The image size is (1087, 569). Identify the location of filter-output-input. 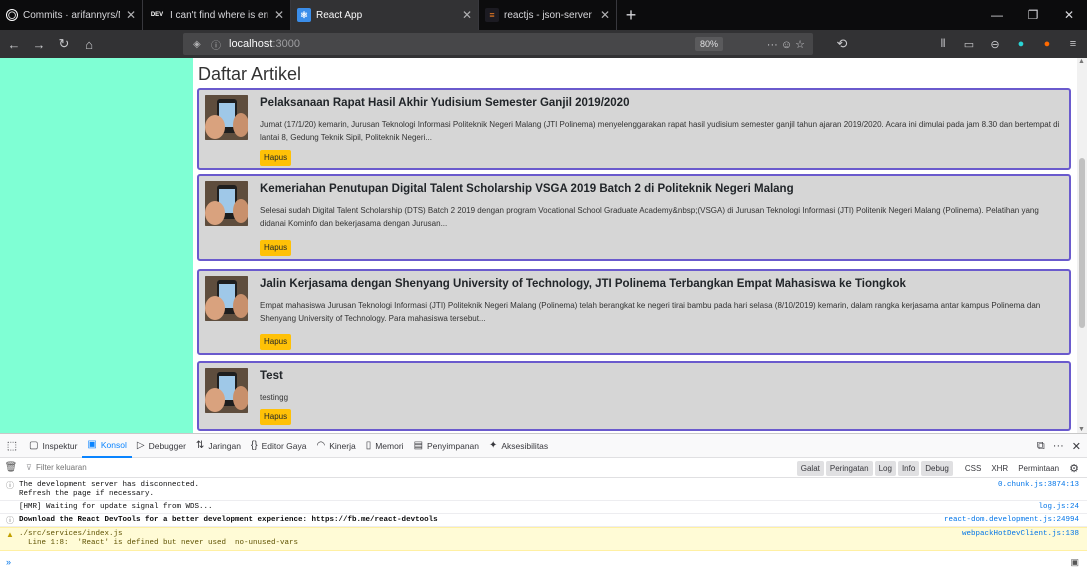
(132, 467).